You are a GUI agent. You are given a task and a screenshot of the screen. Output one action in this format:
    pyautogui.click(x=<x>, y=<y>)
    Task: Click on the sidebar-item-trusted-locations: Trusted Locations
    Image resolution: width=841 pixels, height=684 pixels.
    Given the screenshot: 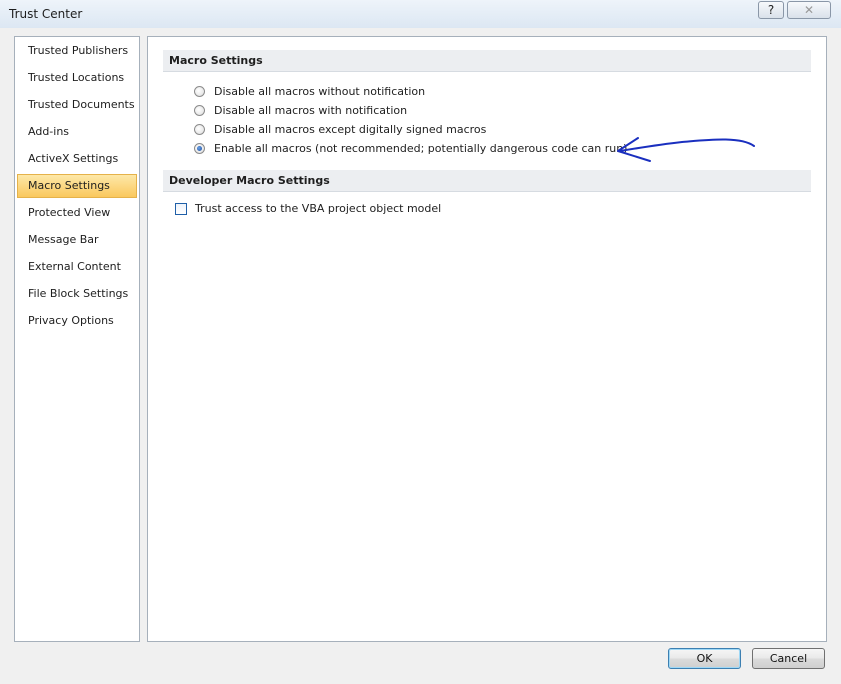 What is the action you would take?
    pyautogui.click(x=77, y=78)
    